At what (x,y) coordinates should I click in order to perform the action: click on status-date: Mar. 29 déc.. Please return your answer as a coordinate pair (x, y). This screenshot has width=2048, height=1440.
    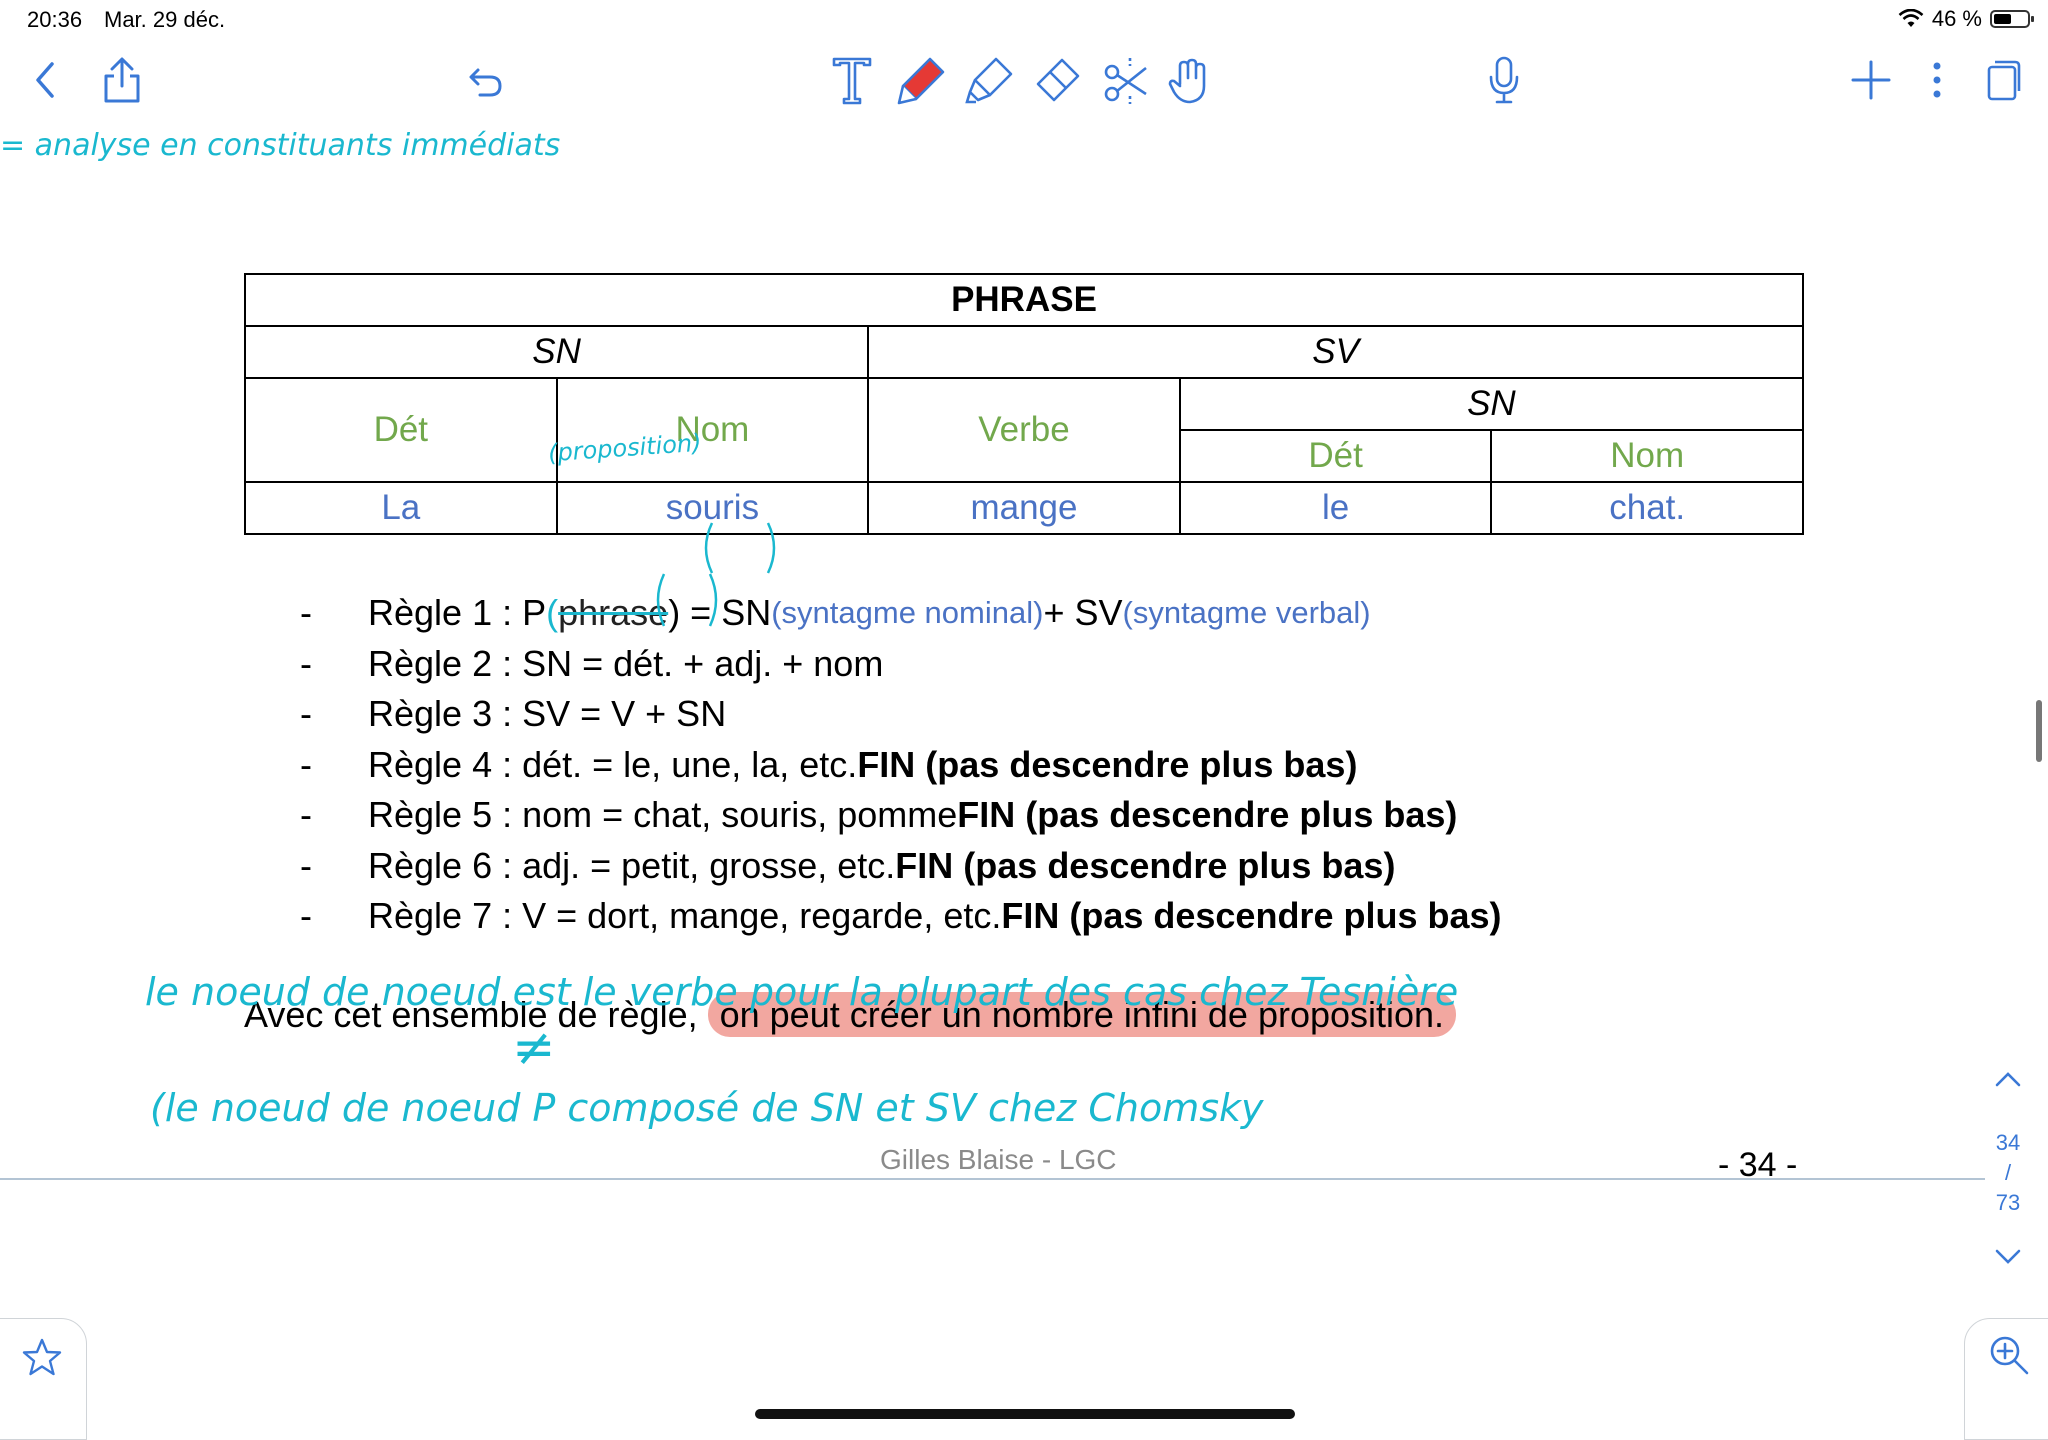
    Looking at the image, I should click on (165, 19).